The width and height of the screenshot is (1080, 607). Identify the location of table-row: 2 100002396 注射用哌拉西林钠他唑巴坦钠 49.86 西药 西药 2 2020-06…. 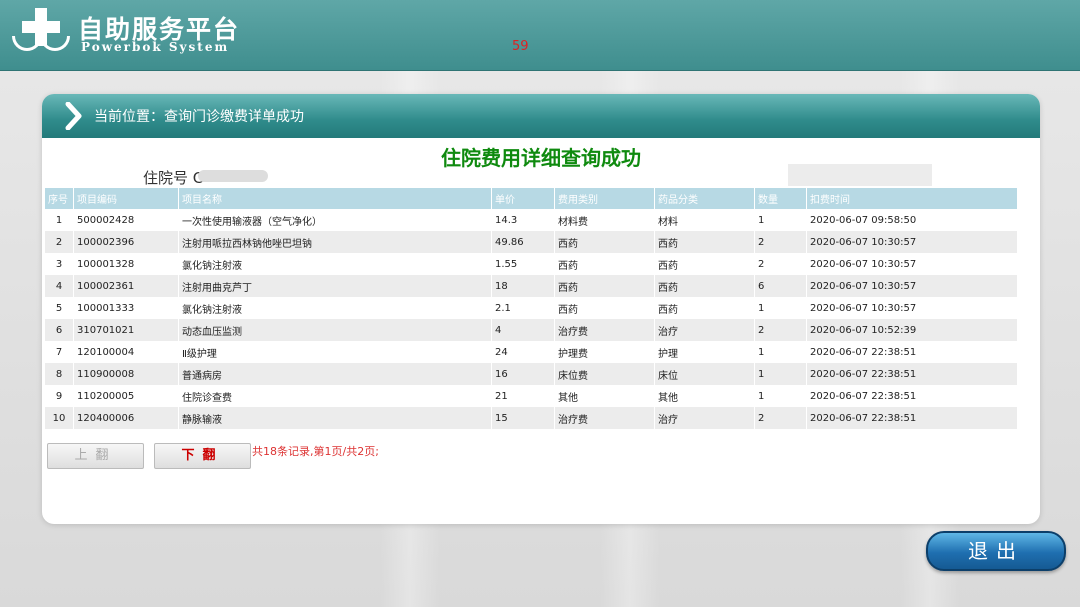
(531, 242).